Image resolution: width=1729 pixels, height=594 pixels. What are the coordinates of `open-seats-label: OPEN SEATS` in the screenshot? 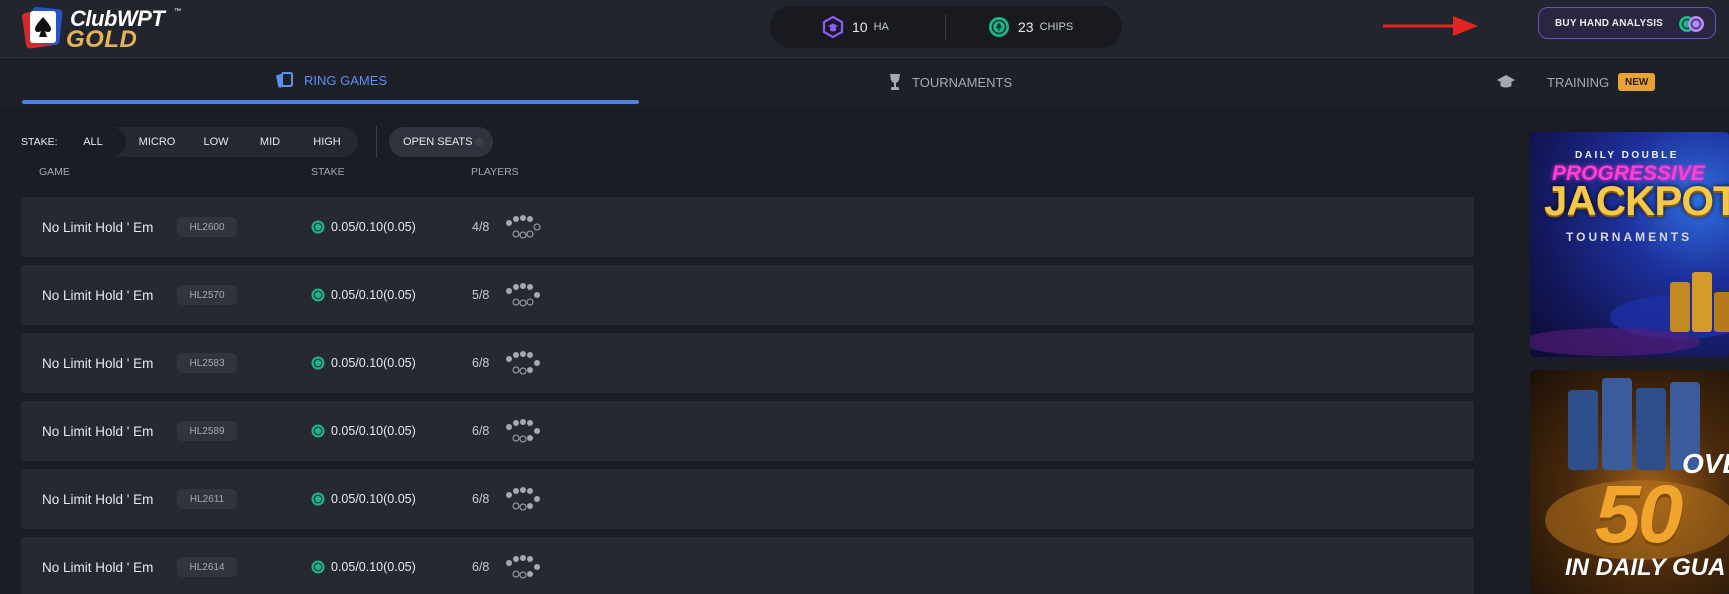 It's located at (438, 142).